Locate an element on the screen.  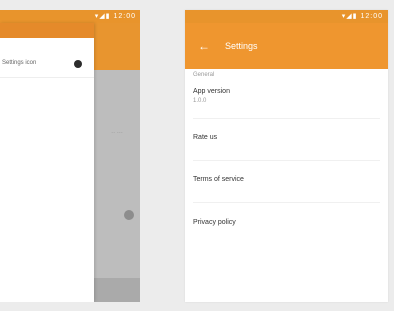
section-header: General is located at coordinates (204, 75).